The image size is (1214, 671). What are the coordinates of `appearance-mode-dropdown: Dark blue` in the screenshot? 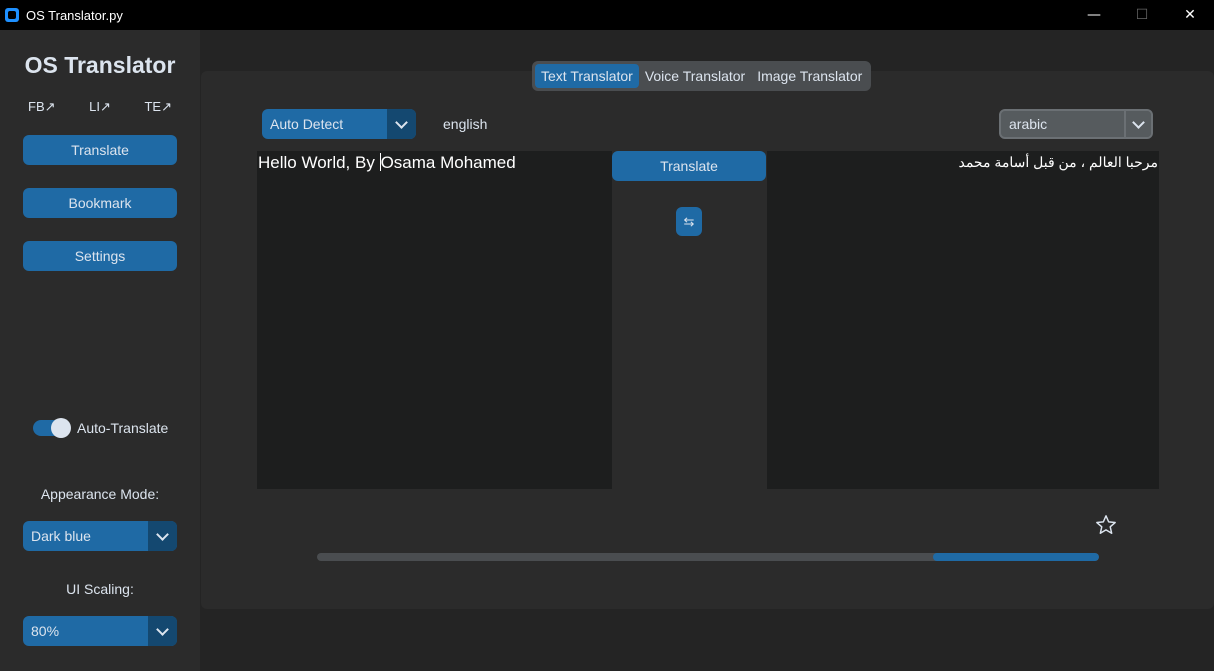 It's located at (100, 536).